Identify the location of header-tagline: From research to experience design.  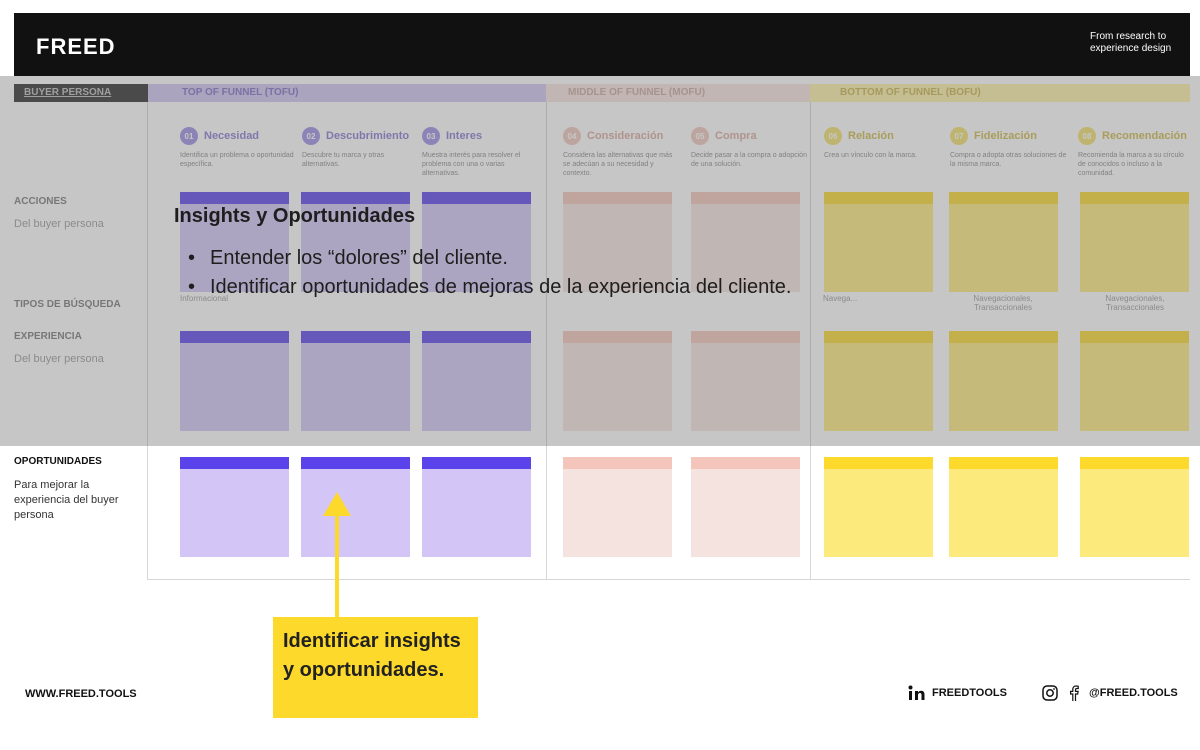
(1131, 42).